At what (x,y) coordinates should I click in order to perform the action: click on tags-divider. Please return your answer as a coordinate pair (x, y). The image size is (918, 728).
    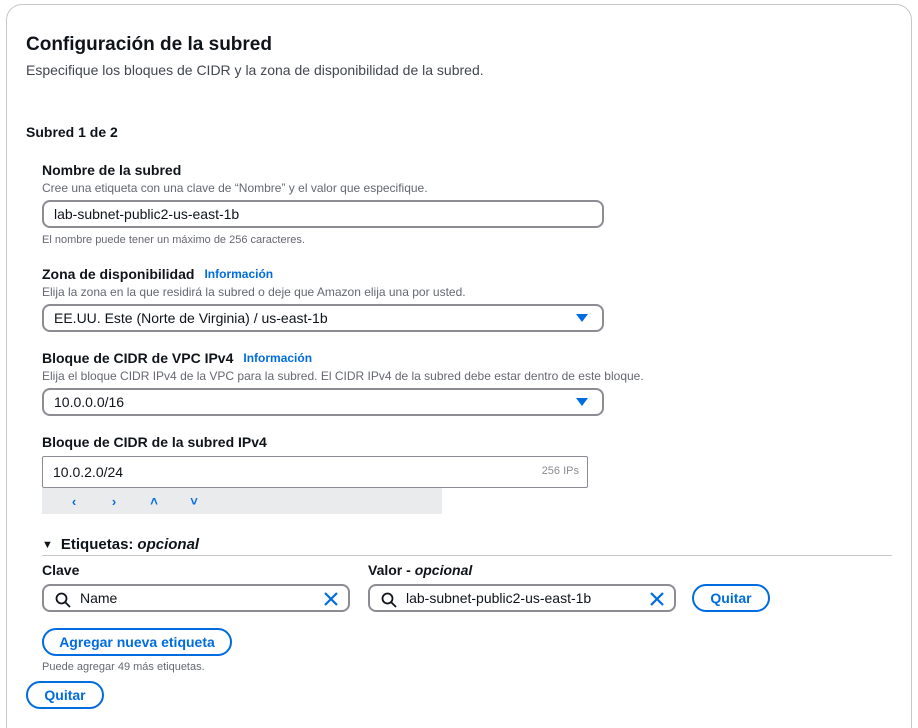
    Looking at the image, I should click on (467, 555).